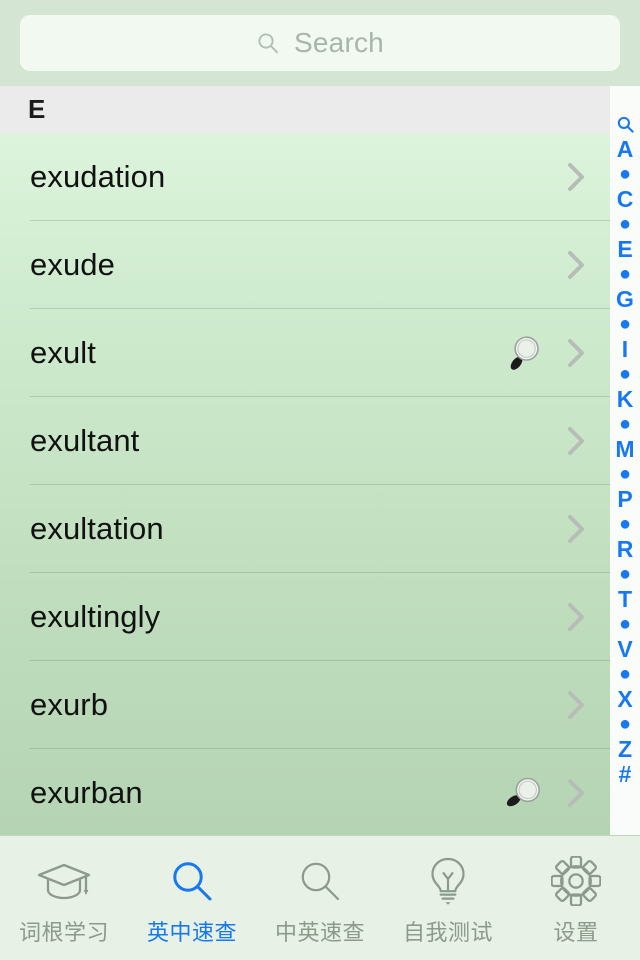 This screenshot has width=640, height=960. I want to click on index-search-icon, so click(625, 124).